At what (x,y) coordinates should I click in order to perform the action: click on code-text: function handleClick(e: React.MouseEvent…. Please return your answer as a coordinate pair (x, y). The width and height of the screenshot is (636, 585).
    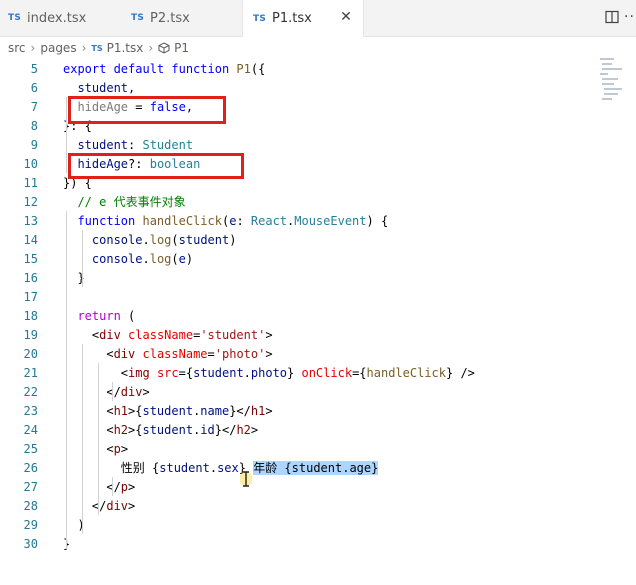
    Looking at the image, I should click on (225, 221).